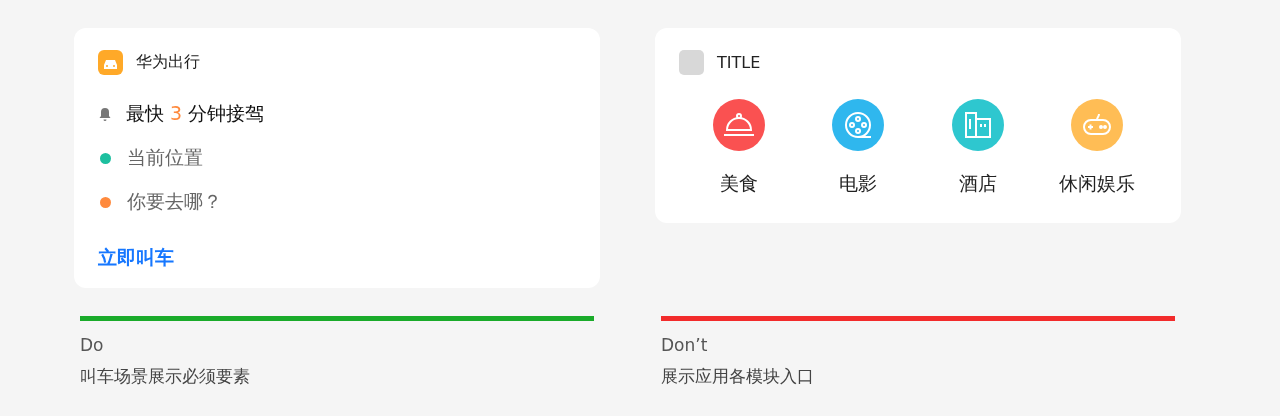 Image resolution: width=1280 pixels, height=416 pixels. I want to click on card-title: TITLE, so click(739, 62).